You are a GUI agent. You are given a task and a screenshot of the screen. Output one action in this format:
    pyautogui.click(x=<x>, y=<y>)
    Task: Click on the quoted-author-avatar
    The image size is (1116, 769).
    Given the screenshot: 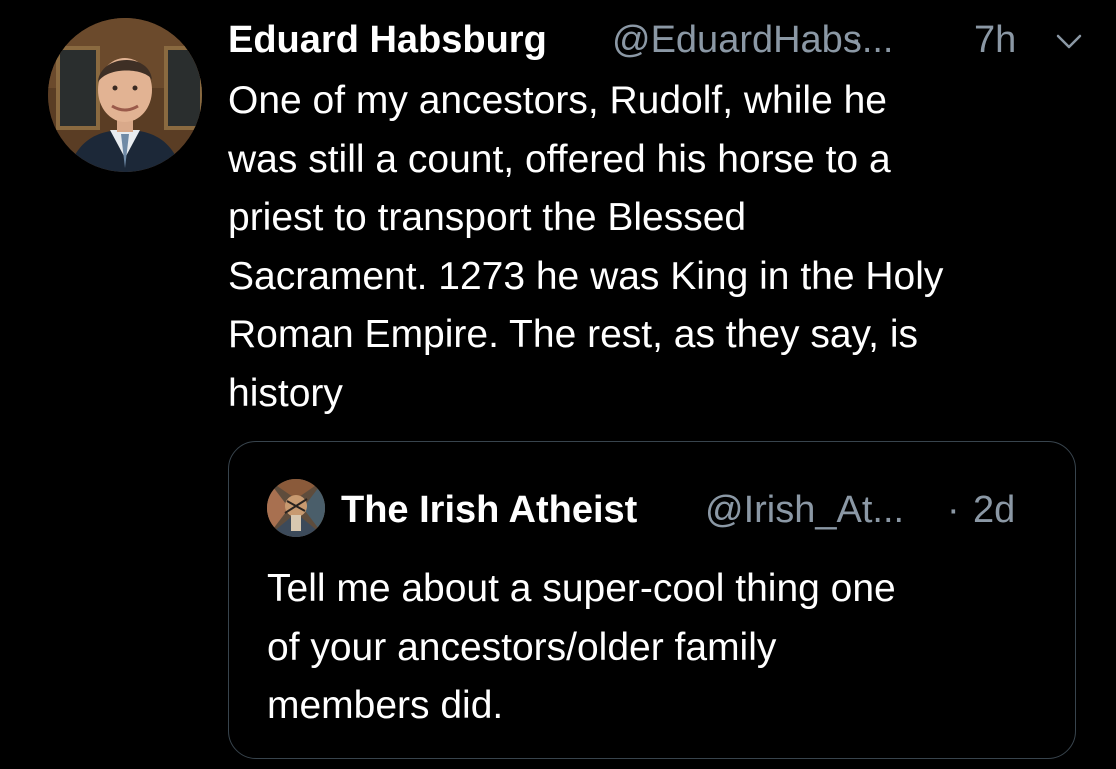 What is the action you would take?
    pyautogui.click(x=296, y=508)
    